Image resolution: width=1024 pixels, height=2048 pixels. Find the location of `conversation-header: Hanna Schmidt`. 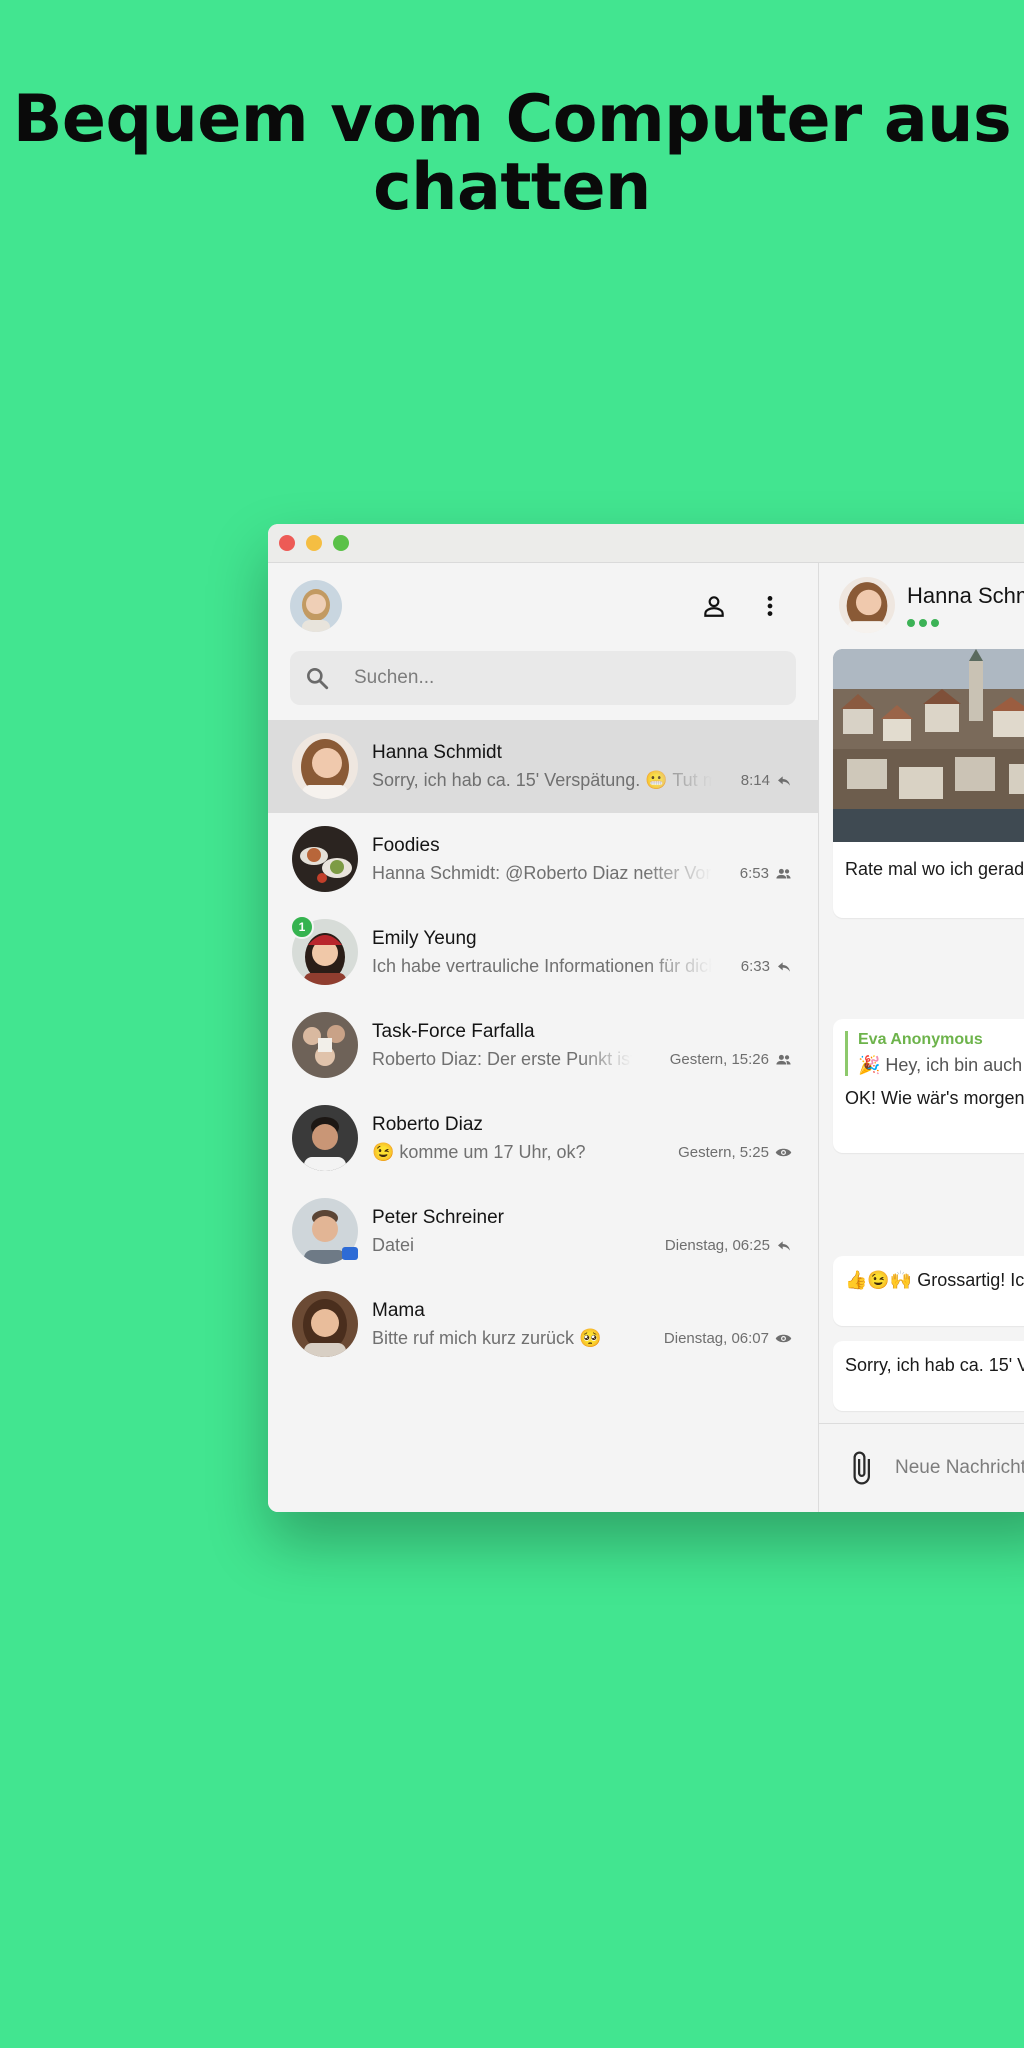

conversation-header: Hanna Schmidt is located at coordinates (921, 604).